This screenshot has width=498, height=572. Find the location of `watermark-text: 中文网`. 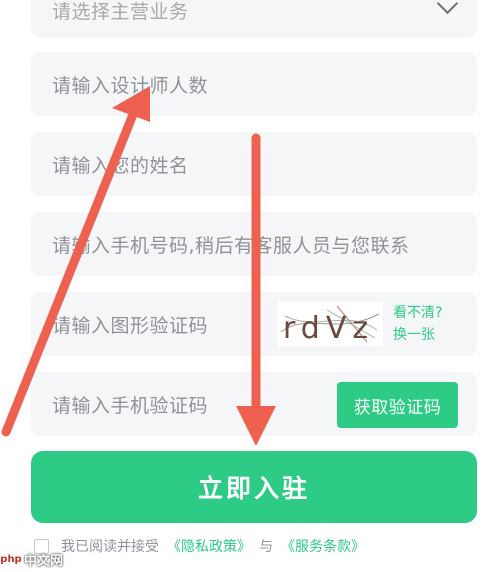

watermark-text: 中文网 is located at coordinates (44, 561).